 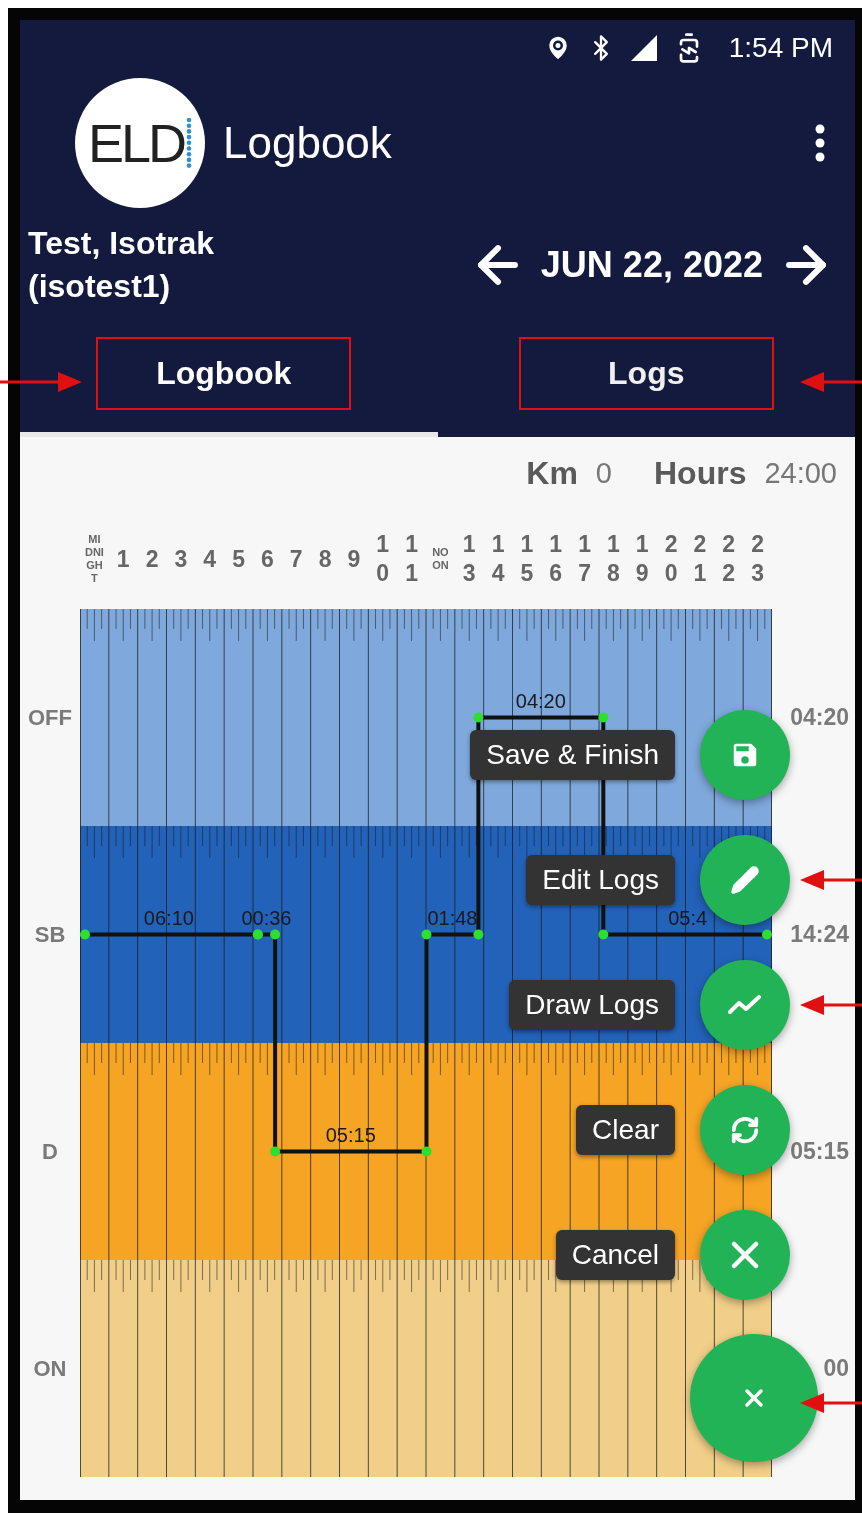 I want to click on driver-name: Test, Isotrak, so click(x=121, y=243).